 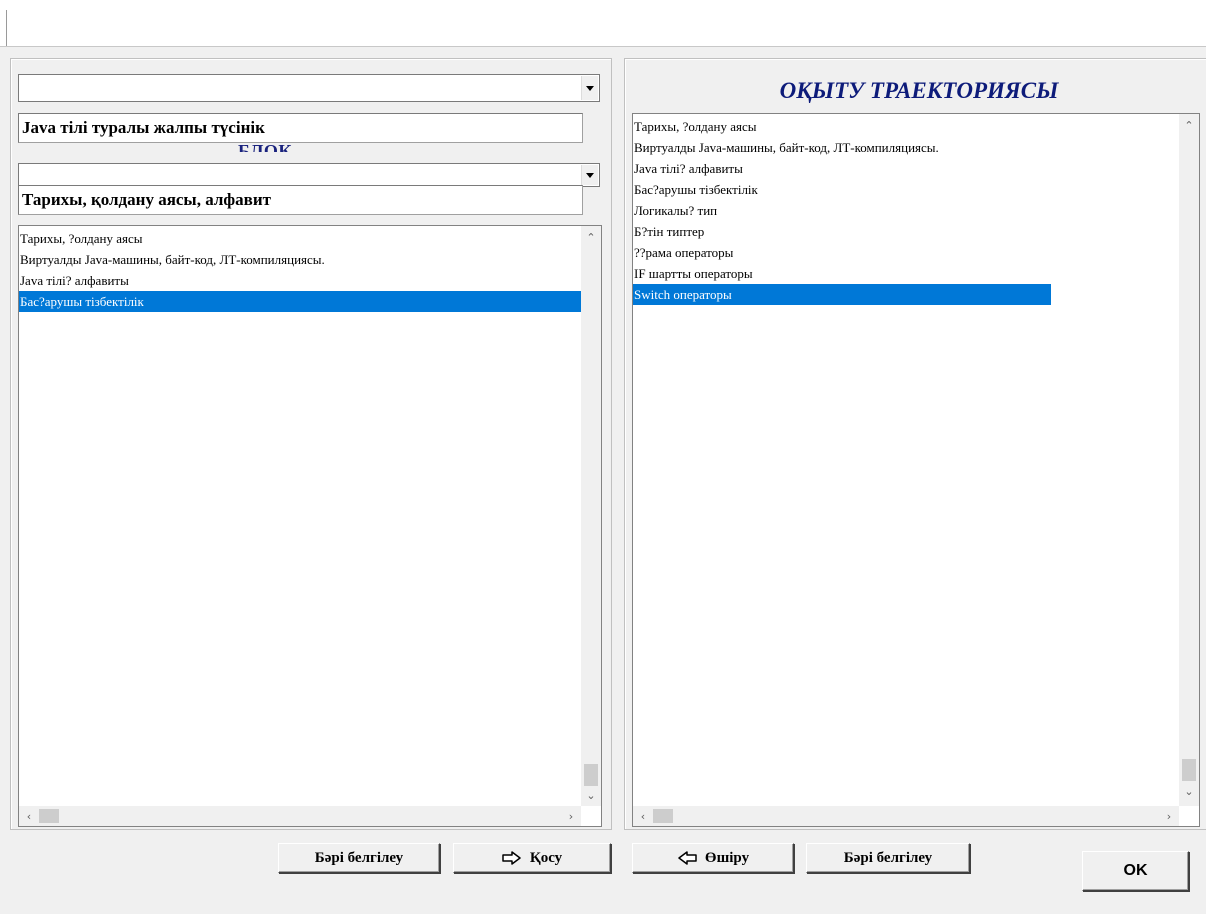 I want to click on add-button: Қосу, so click(x=532, y=858).